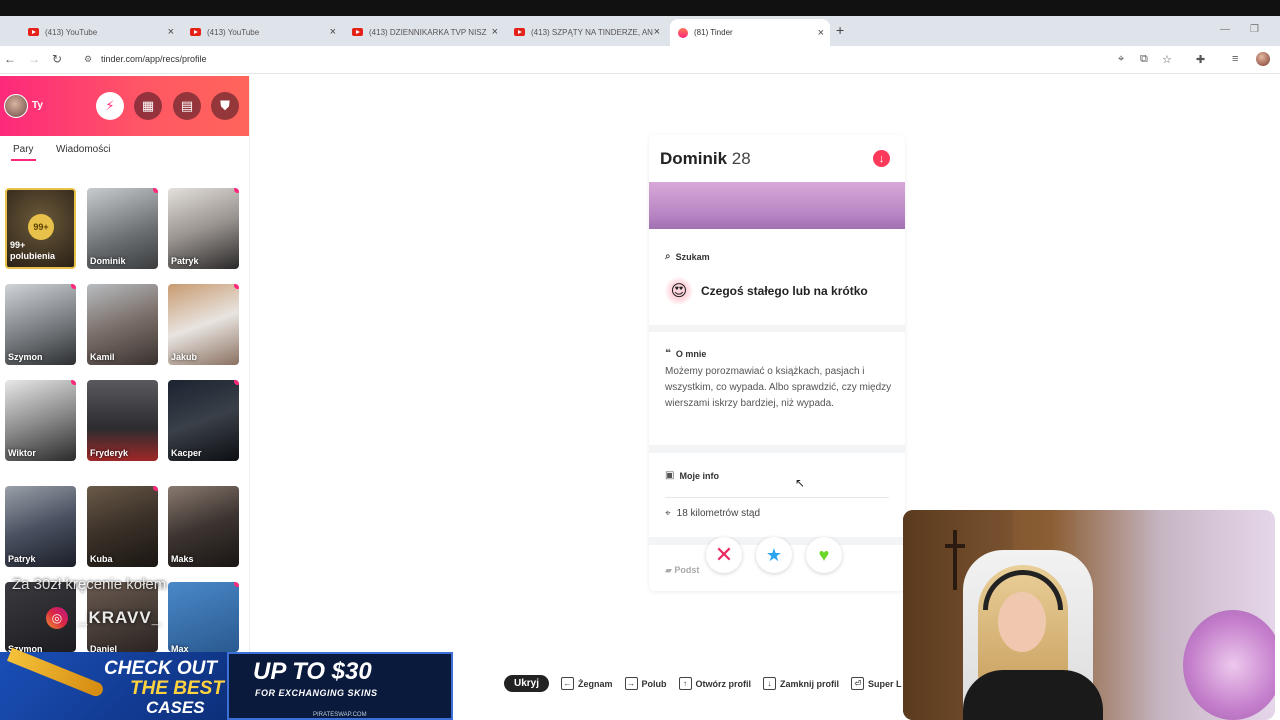  What do you see at coordinates (40, 420) in the screenshot?
I see `match-card: Wiktor` at bounding box center [40, 420].